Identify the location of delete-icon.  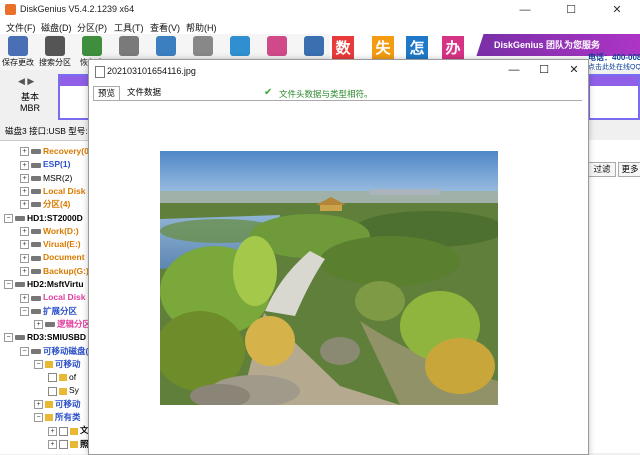
(240, 46).